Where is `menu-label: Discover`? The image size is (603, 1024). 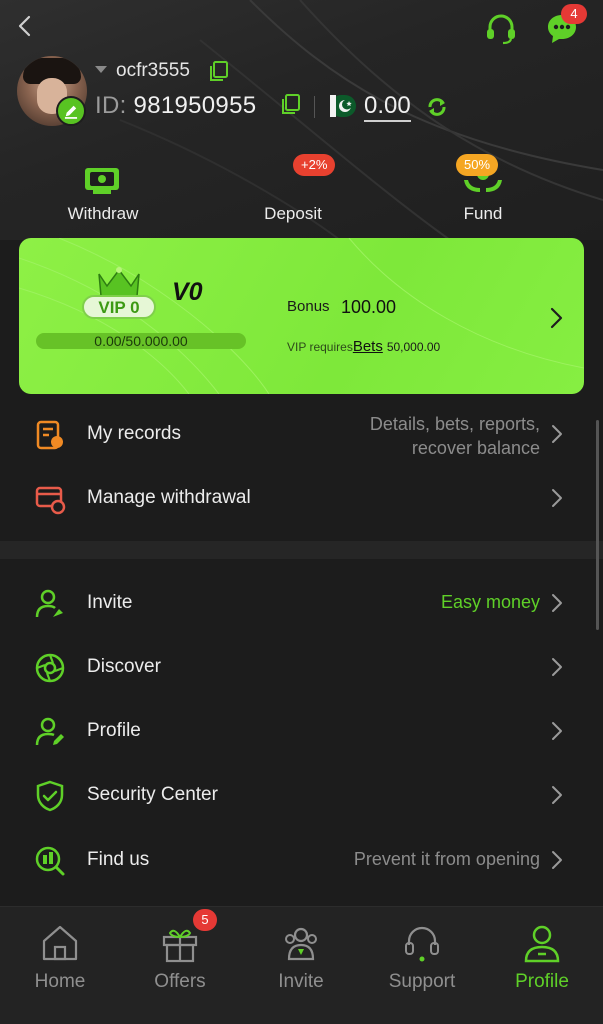
menu-label: Discover is located at coordinates (124, 666).